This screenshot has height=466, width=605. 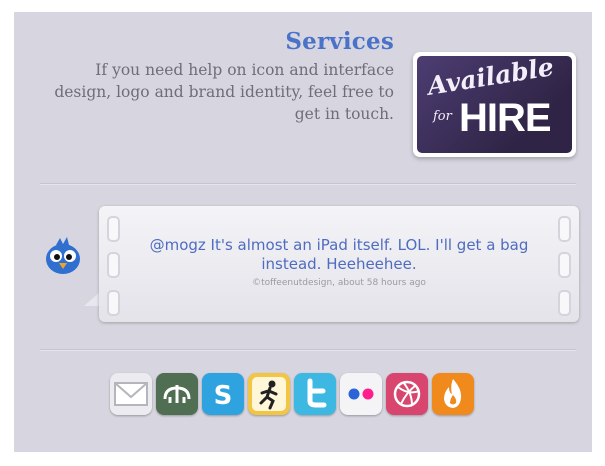 I want to click on skype-icon: S, so click(x=223, y=394).